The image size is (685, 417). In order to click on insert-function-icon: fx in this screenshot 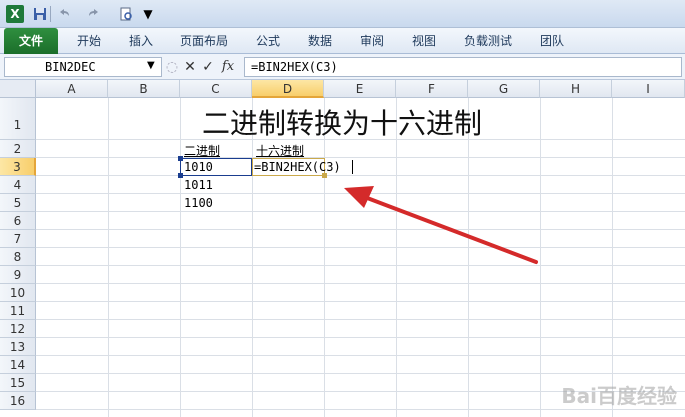, I will do `click(228, 67)`.